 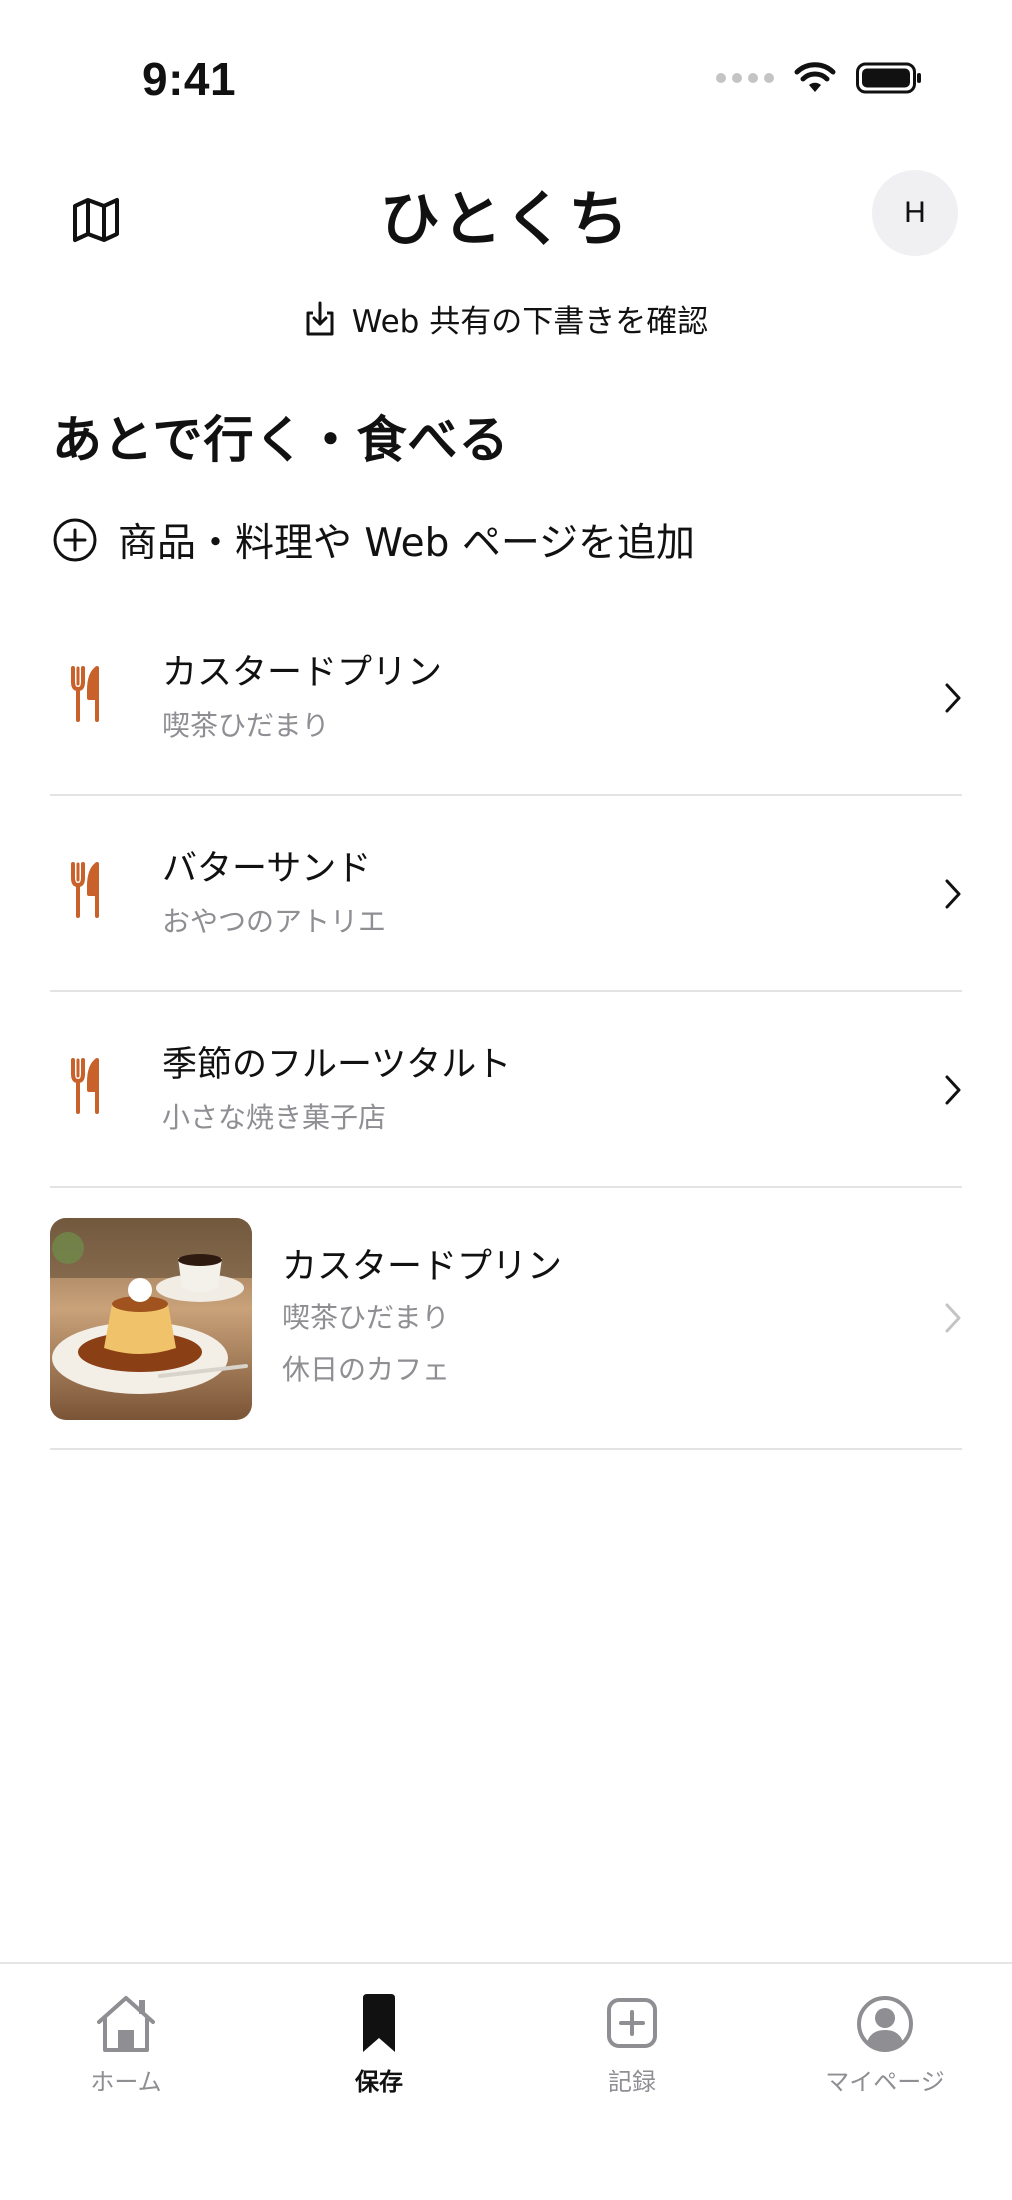 What do you see at coordinates (632, 2082) in the screenshot?
I see `tab-record-label: 記録` at bounding box center [632, 2082].